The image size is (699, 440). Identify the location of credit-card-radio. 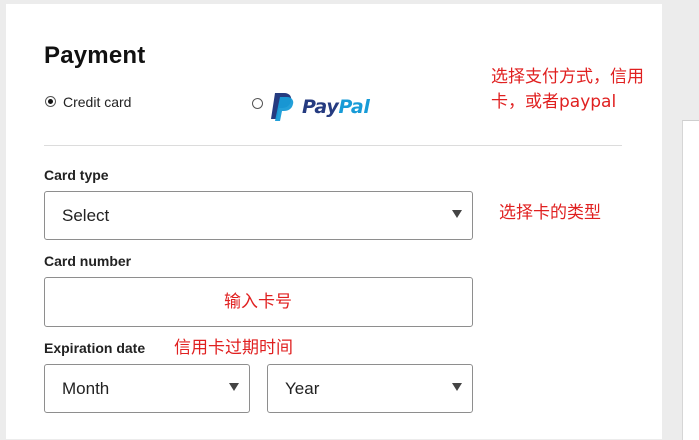
(50, 101).